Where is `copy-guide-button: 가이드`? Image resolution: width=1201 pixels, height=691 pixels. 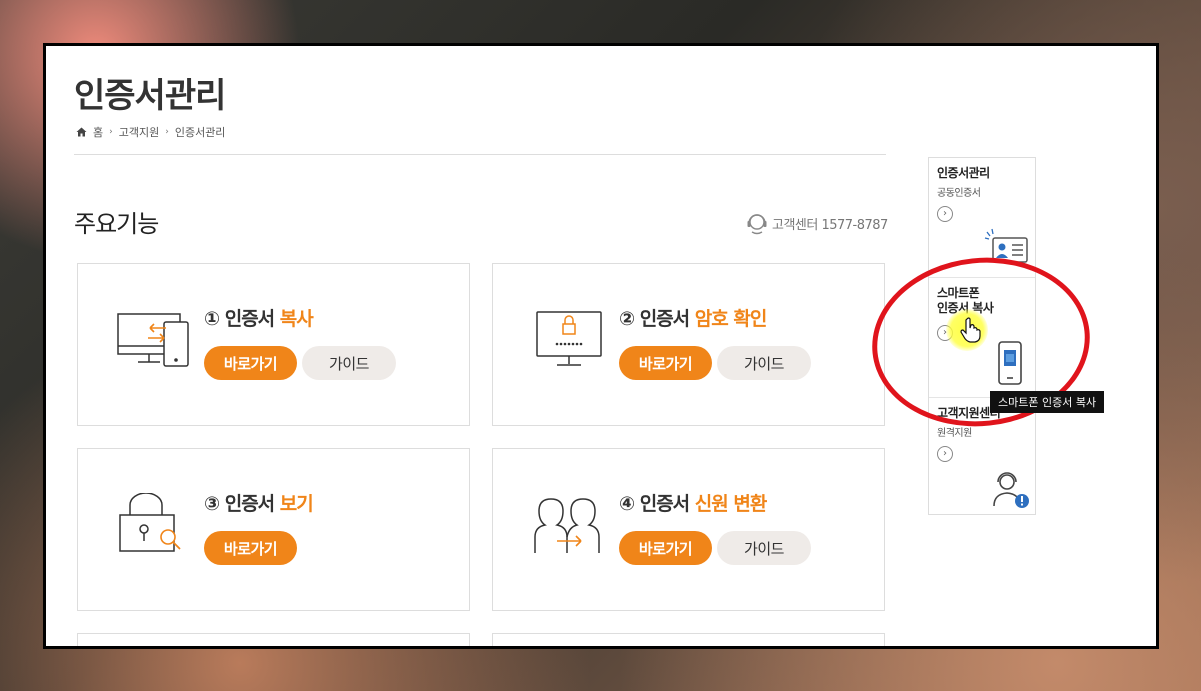 copy-guide-button: 가이드 is located at coordinates (349, 363).